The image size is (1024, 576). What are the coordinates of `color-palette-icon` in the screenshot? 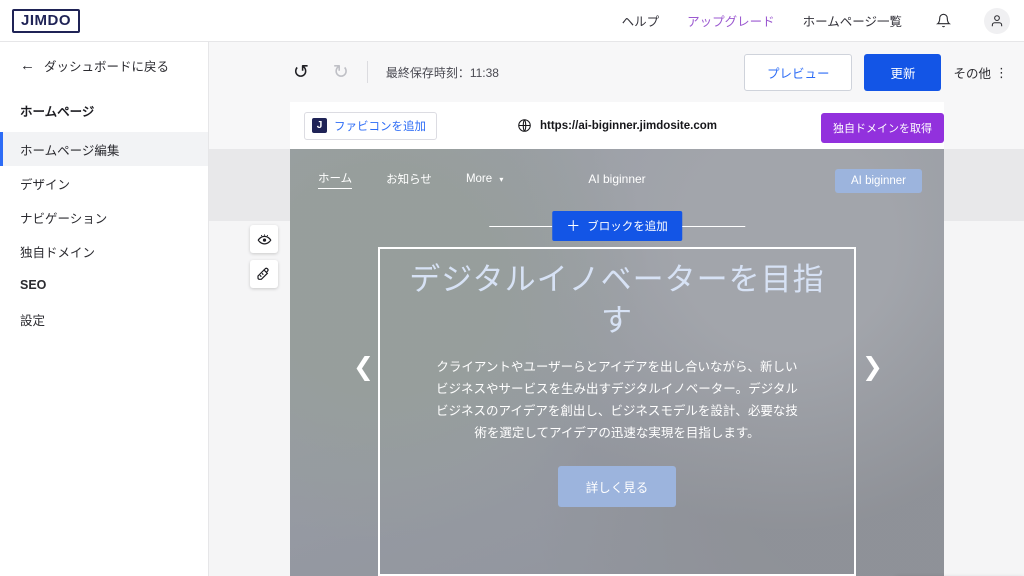 It's located at (263, 273).